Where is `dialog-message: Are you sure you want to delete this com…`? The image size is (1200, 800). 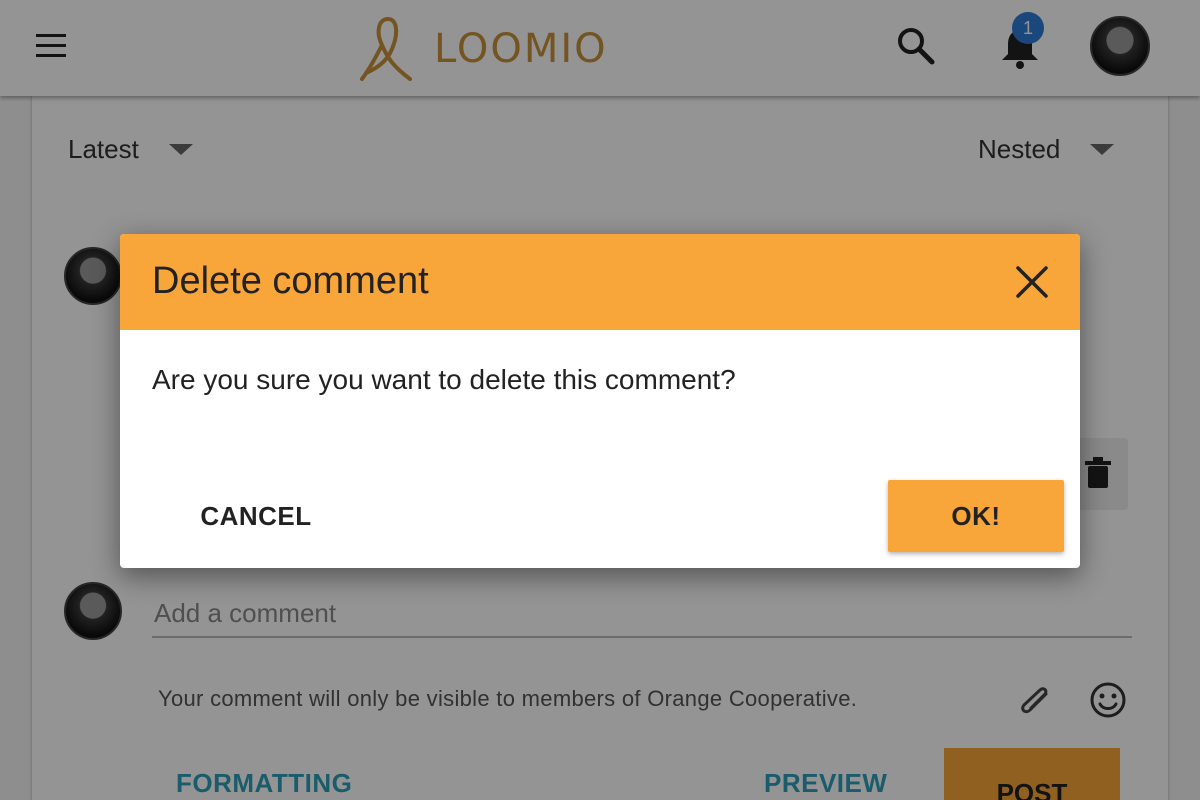
dialog-message: Are you sure you want to delete this com… is located at coordinates (444, 379).